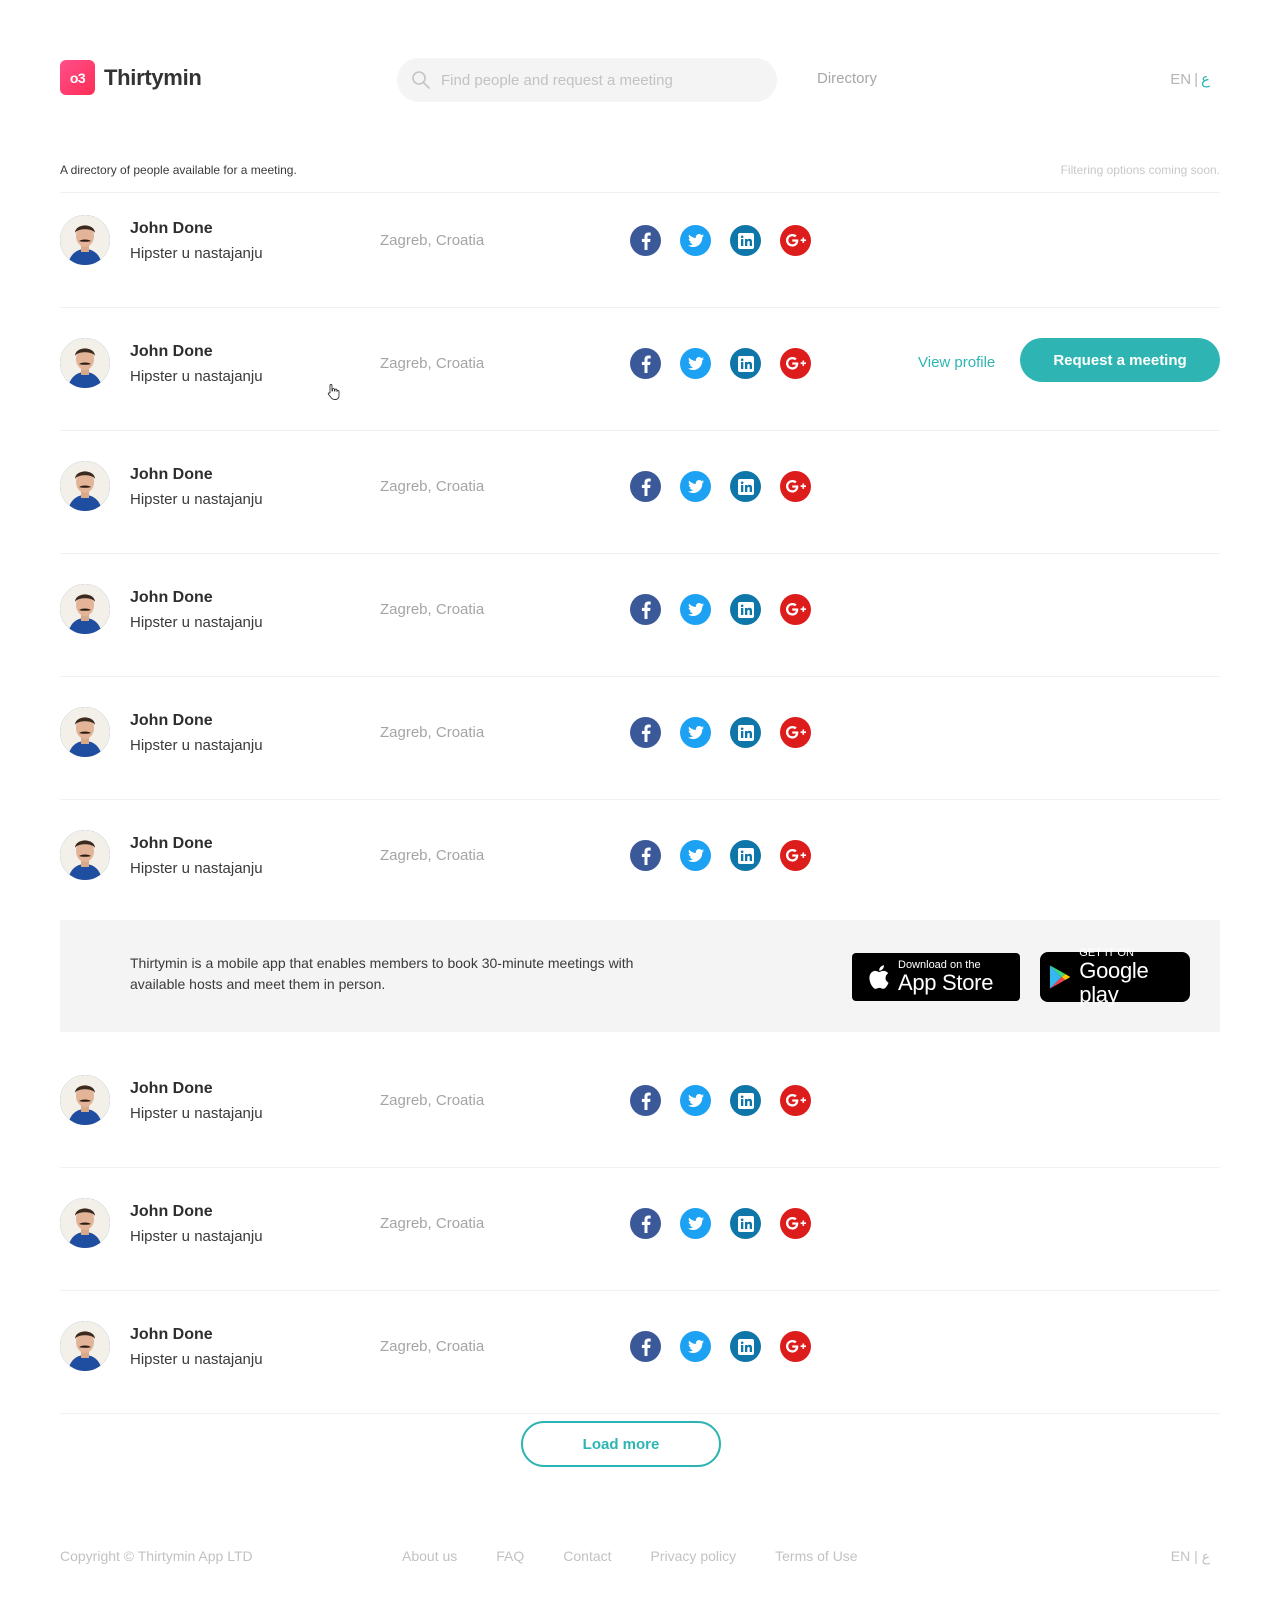 This screenshot has height=1600, width=1280. I want to click on footer-link-contact: Contact, so click(587, 1556).